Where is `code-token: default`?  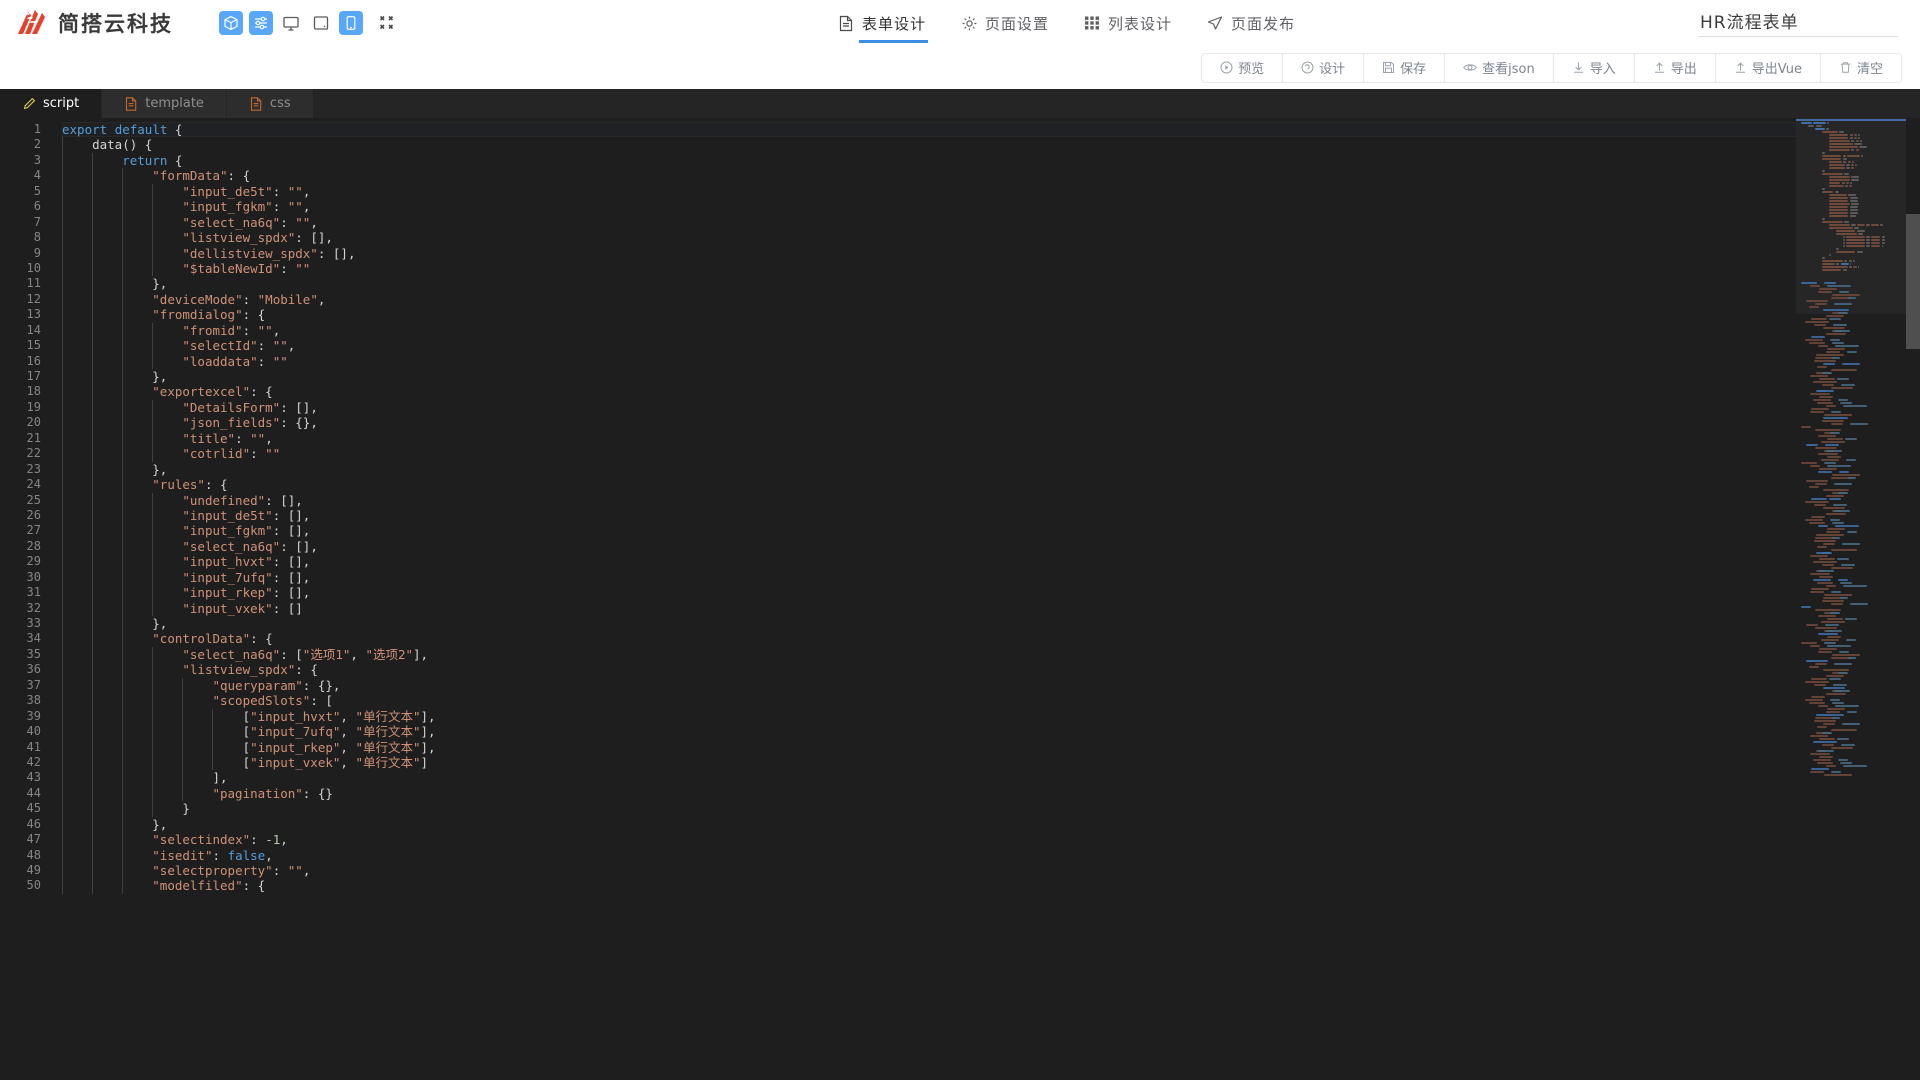 code-token: default is located at coordinates (144, 129).